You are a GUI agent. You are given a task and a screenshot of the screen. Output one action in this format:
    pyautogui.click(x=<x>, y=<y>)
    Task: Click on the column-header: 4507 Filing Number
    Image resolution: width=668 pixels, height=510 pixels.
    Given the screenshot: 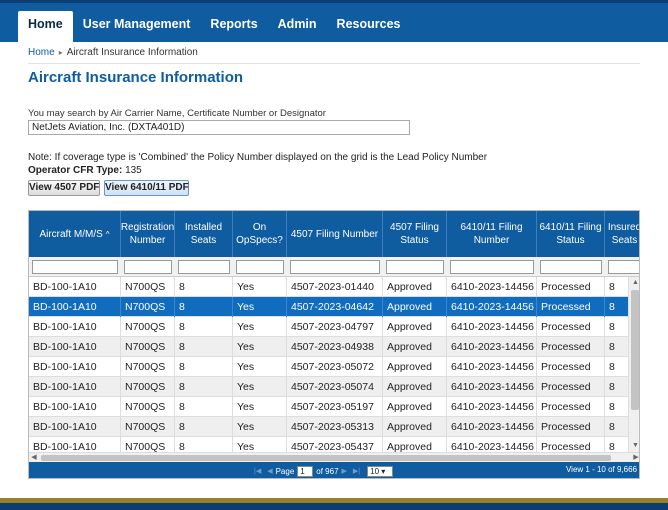 What is the action you would take?
    pyautogui.click(x=335, y=234)
    